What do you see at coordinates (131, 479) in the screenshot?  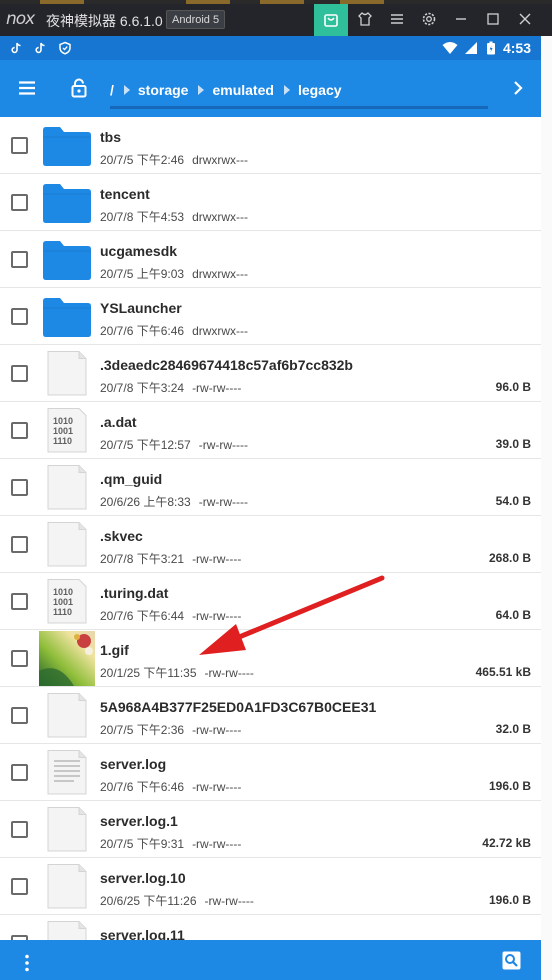 I see `file-name: .qm_guid` at bounding box center [131, 479].